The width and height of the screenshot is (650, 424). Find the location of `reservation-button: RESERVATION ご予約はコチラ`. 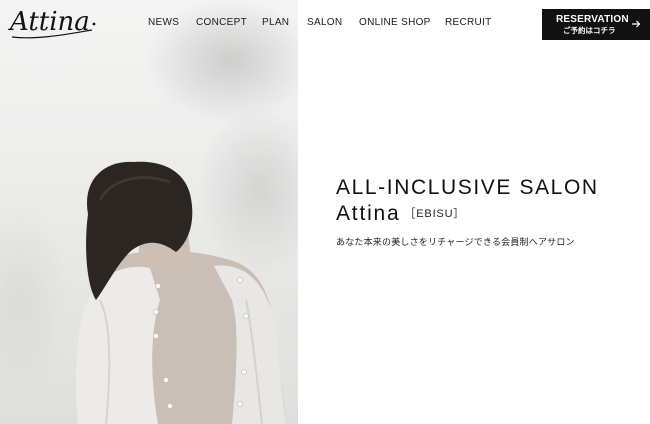

reservation-button: RESERVATION ご予約はコチラ is located at coordinates (596, 24).